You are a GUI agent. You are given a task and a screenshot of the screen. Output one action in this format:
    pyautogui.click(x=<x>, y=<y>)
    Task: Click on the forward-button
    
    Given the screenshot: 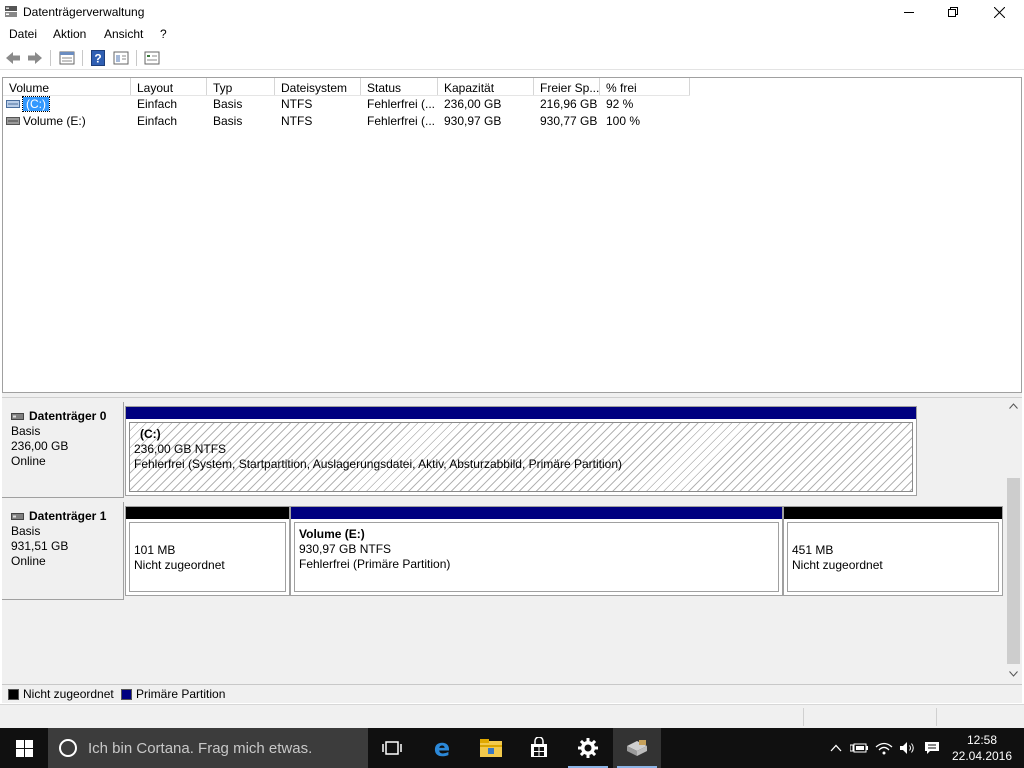 What is the action you would take?
    pyautogui.click(x=35, y=58)
    